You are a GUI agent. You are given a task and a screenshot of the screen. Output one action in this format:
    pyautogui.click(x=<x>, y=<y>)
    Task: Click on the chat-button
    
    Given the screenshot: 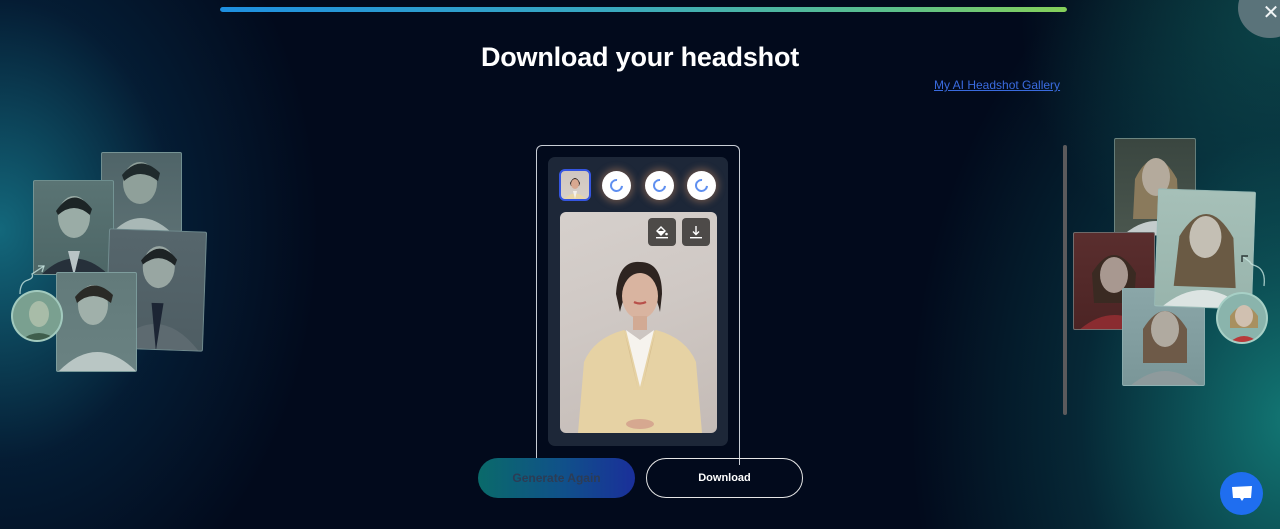 What is the action you would take?
    pyautogui.click(x=1241, y=493)
    